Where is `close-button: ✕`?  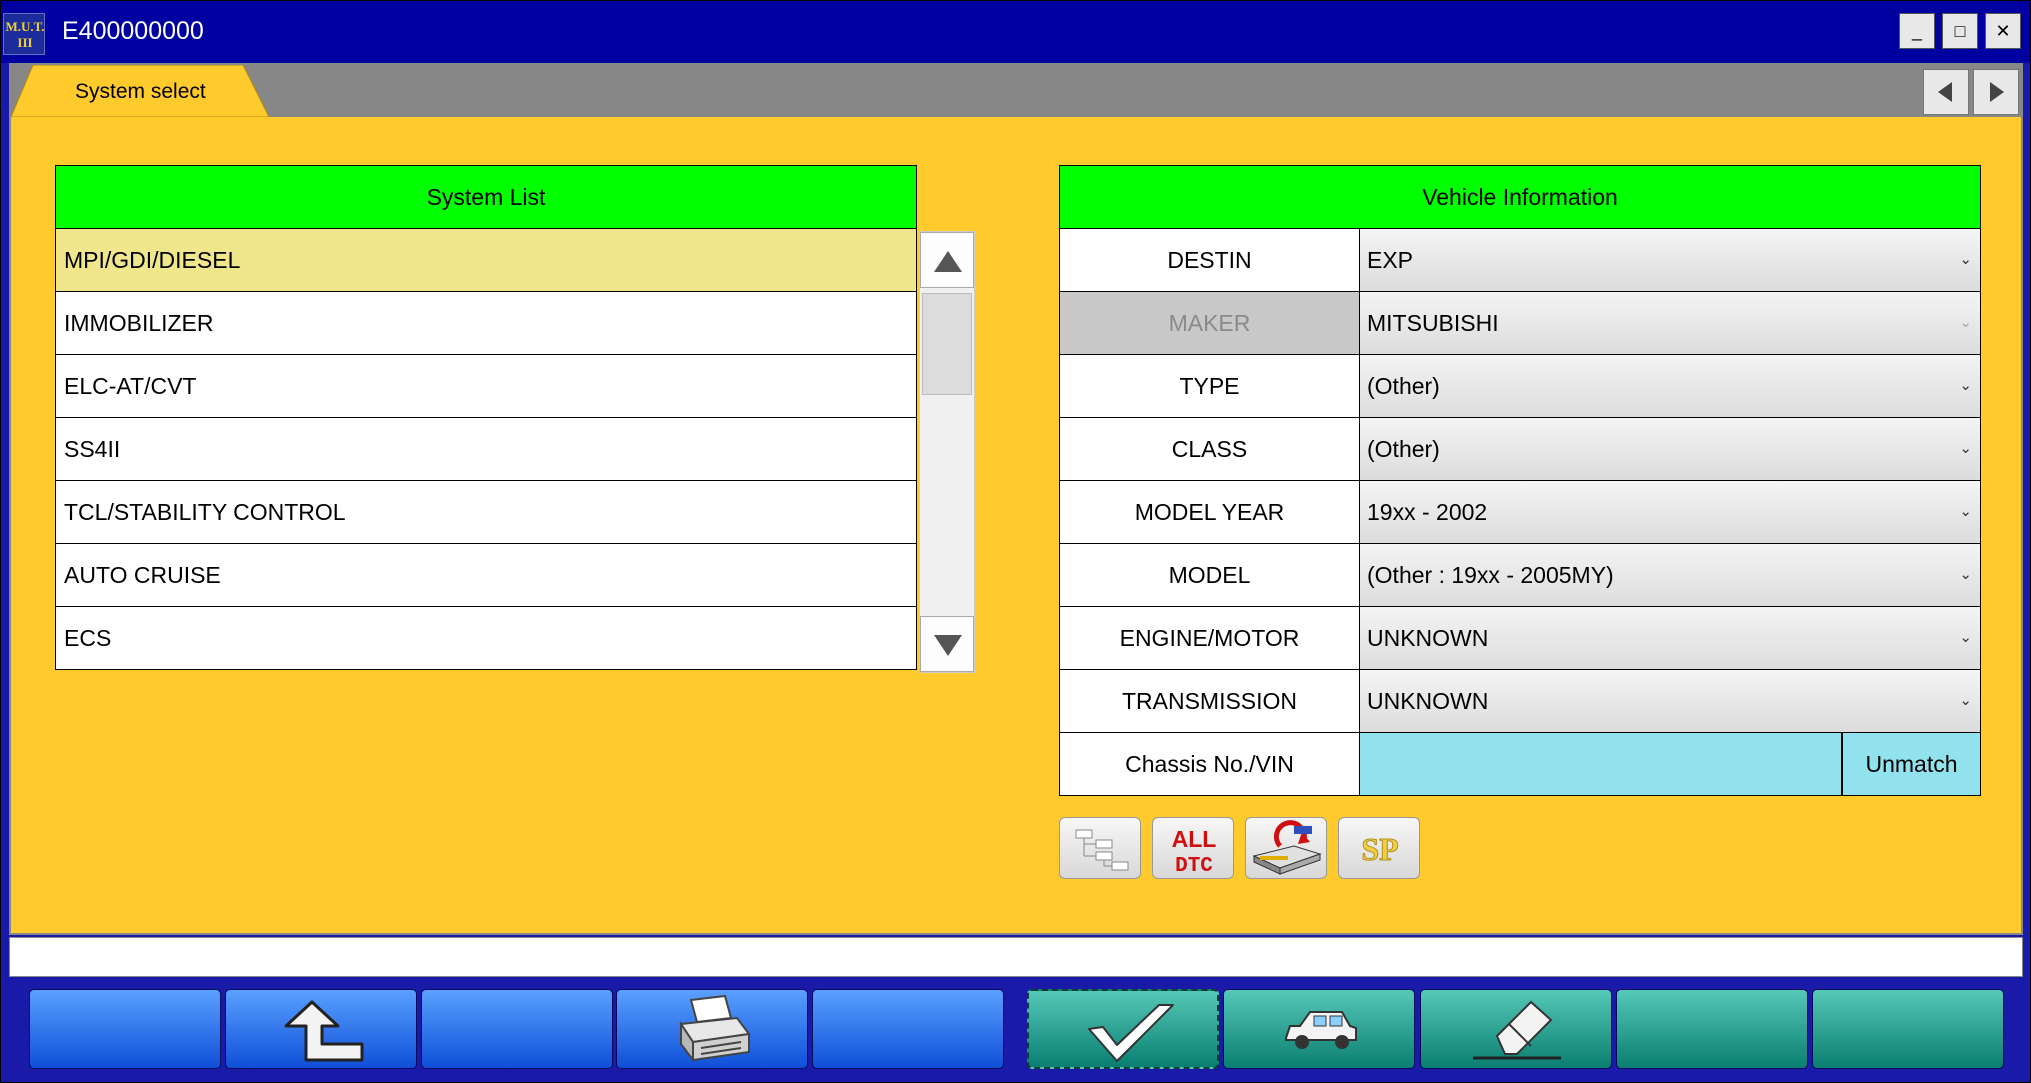 close-button: ✕ is located at coordinates (2003, 31).